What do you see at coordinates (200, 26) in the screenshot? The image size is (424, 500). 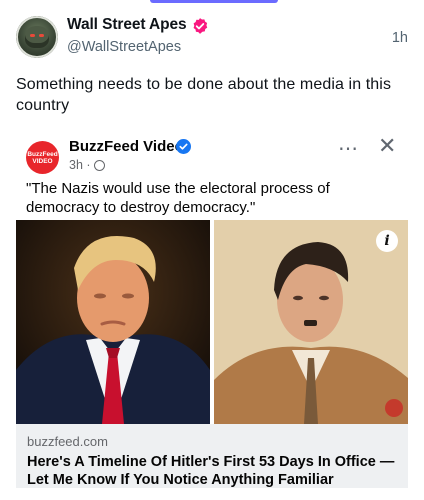 I see `verified-badge-icon` at bounding box center [200, 26].